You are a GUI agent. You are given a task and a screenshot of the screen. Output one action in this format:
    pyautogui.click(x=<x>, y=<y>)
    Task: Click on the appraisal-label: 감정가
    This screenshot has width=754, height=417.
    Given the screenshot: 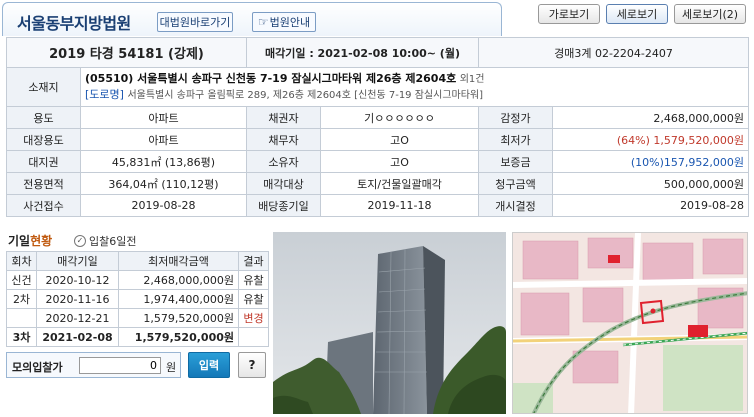 What is the action you would take?
    pyautogui.click(x=515, y=117)
    